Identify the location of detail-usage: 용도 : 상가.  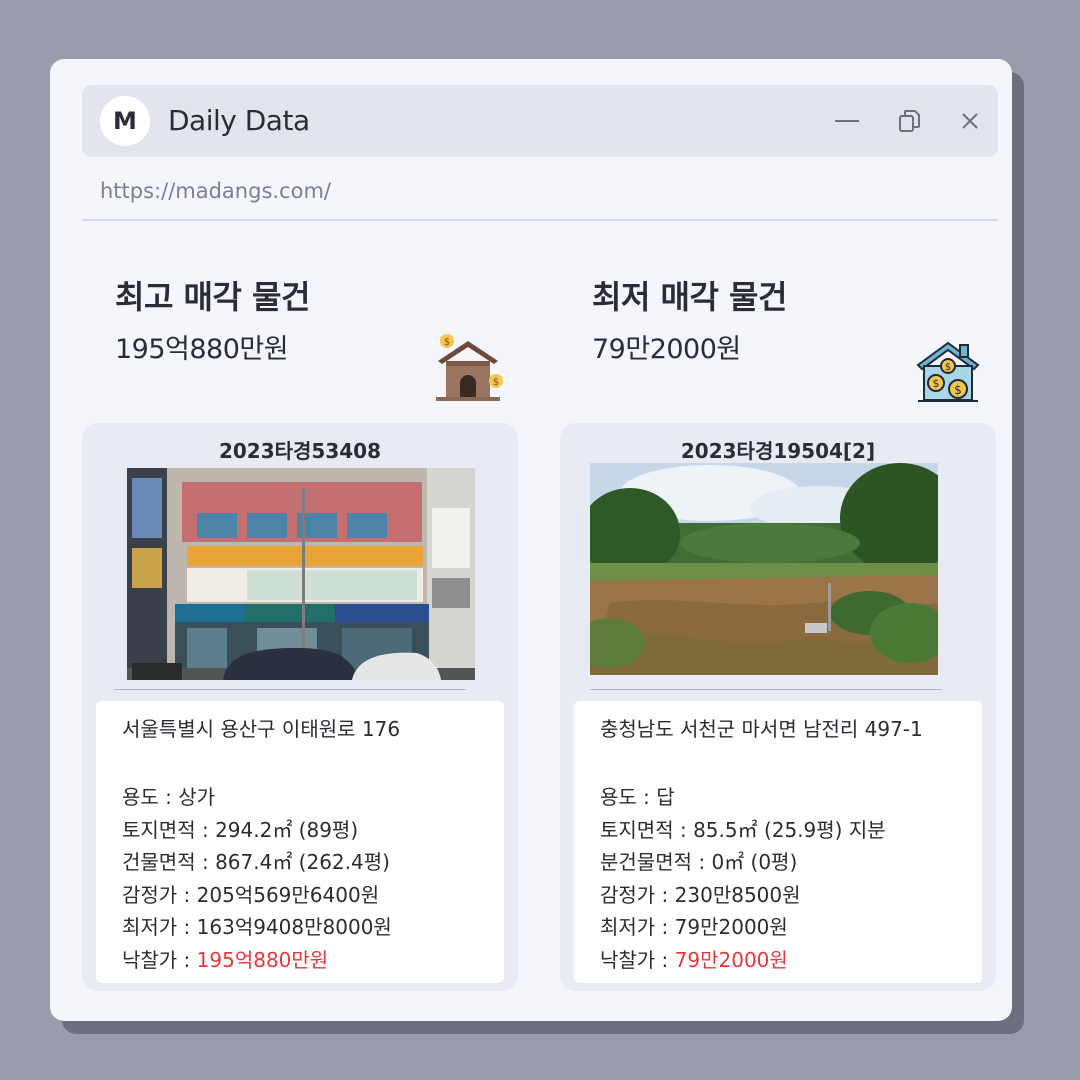
(169, 797).